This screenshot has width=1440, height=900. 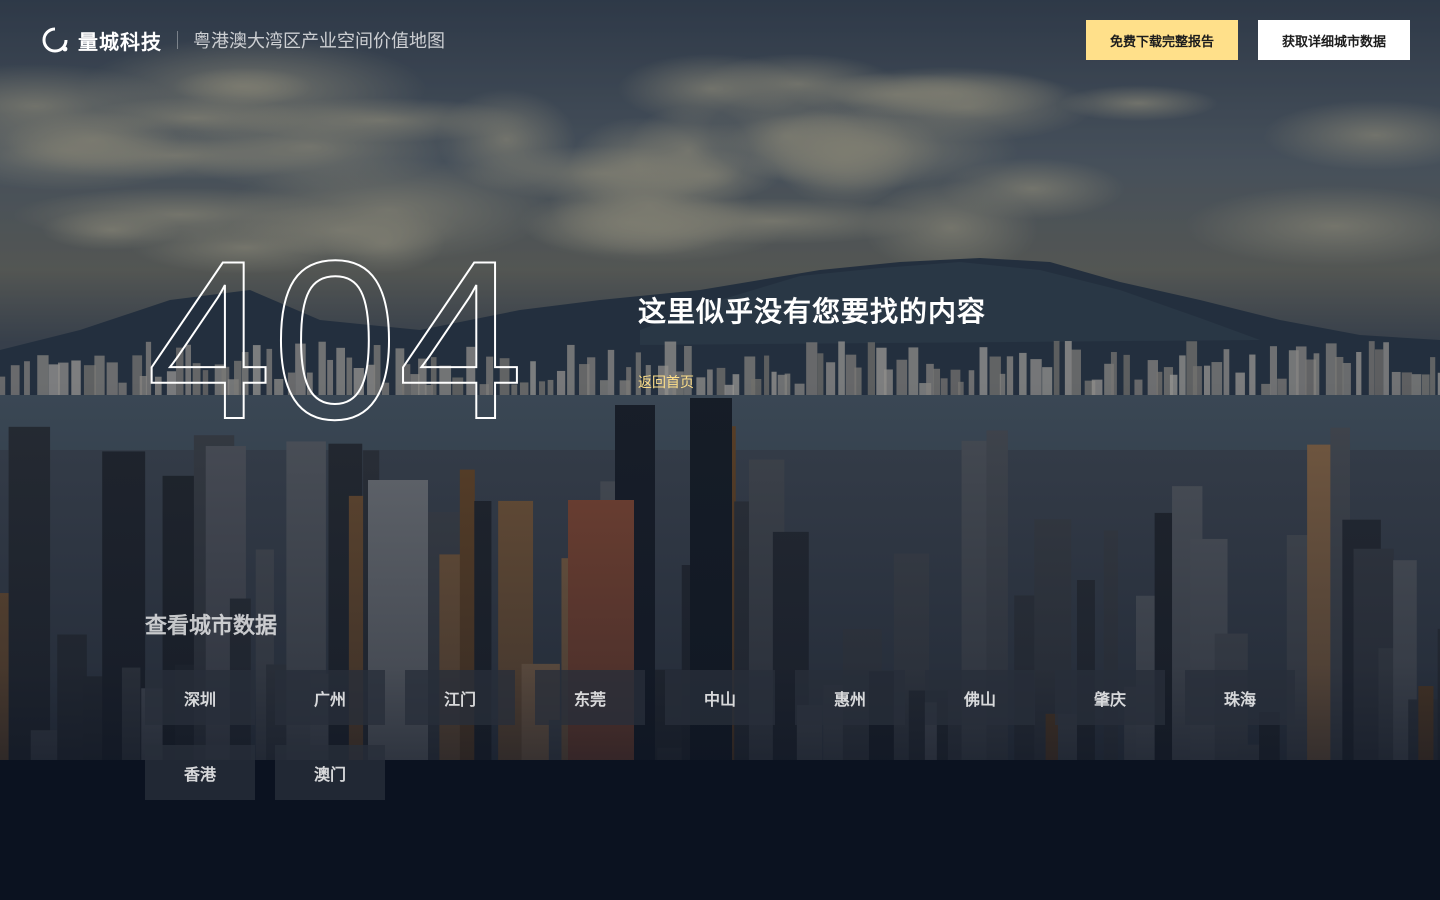 I want to click on city-button-zhaoqing: 肇庆, so click(x=1110, y=697).